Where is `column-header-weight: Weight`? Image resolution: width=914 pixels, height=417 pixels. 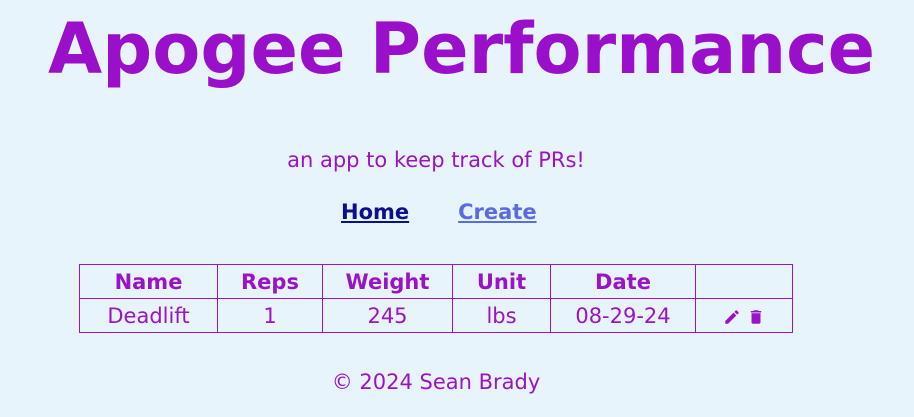
column-header-weight: Weight is located at coordinates (387, 281).